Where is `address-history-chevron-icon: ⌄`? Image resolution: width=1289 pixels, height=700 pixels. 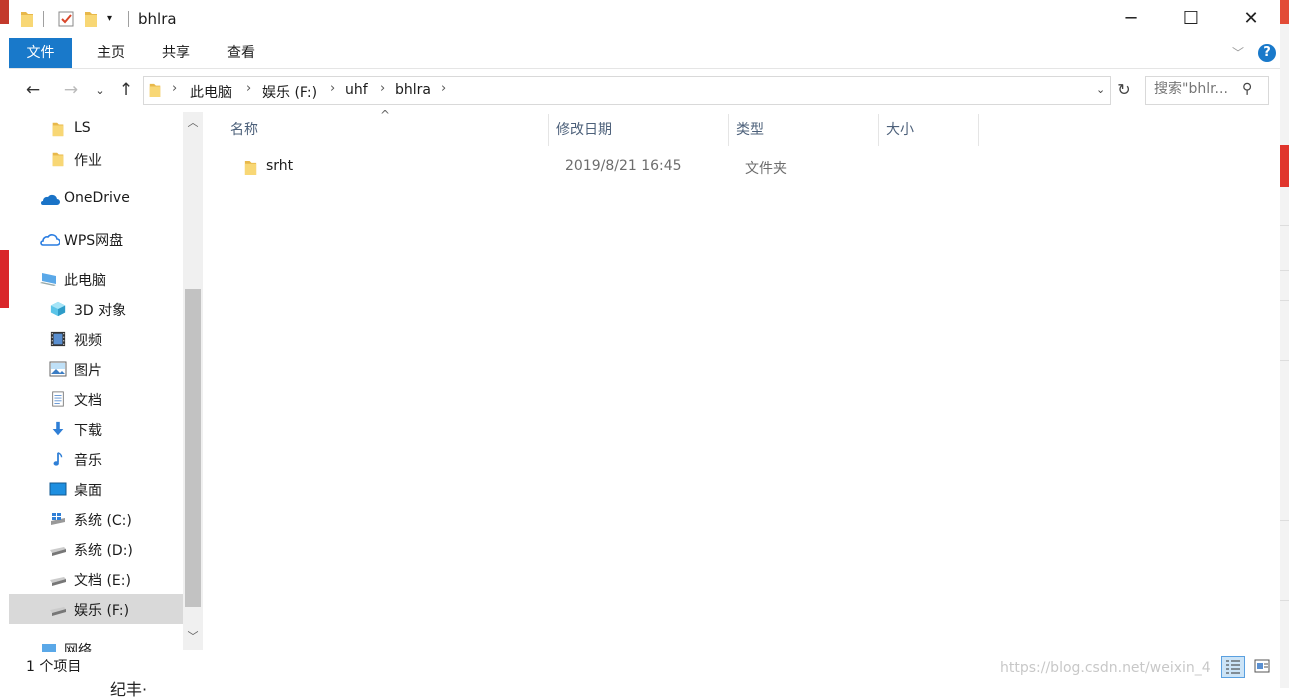
address-history-chevron-icon: ⌄ is located at coordinates (1100, 89).